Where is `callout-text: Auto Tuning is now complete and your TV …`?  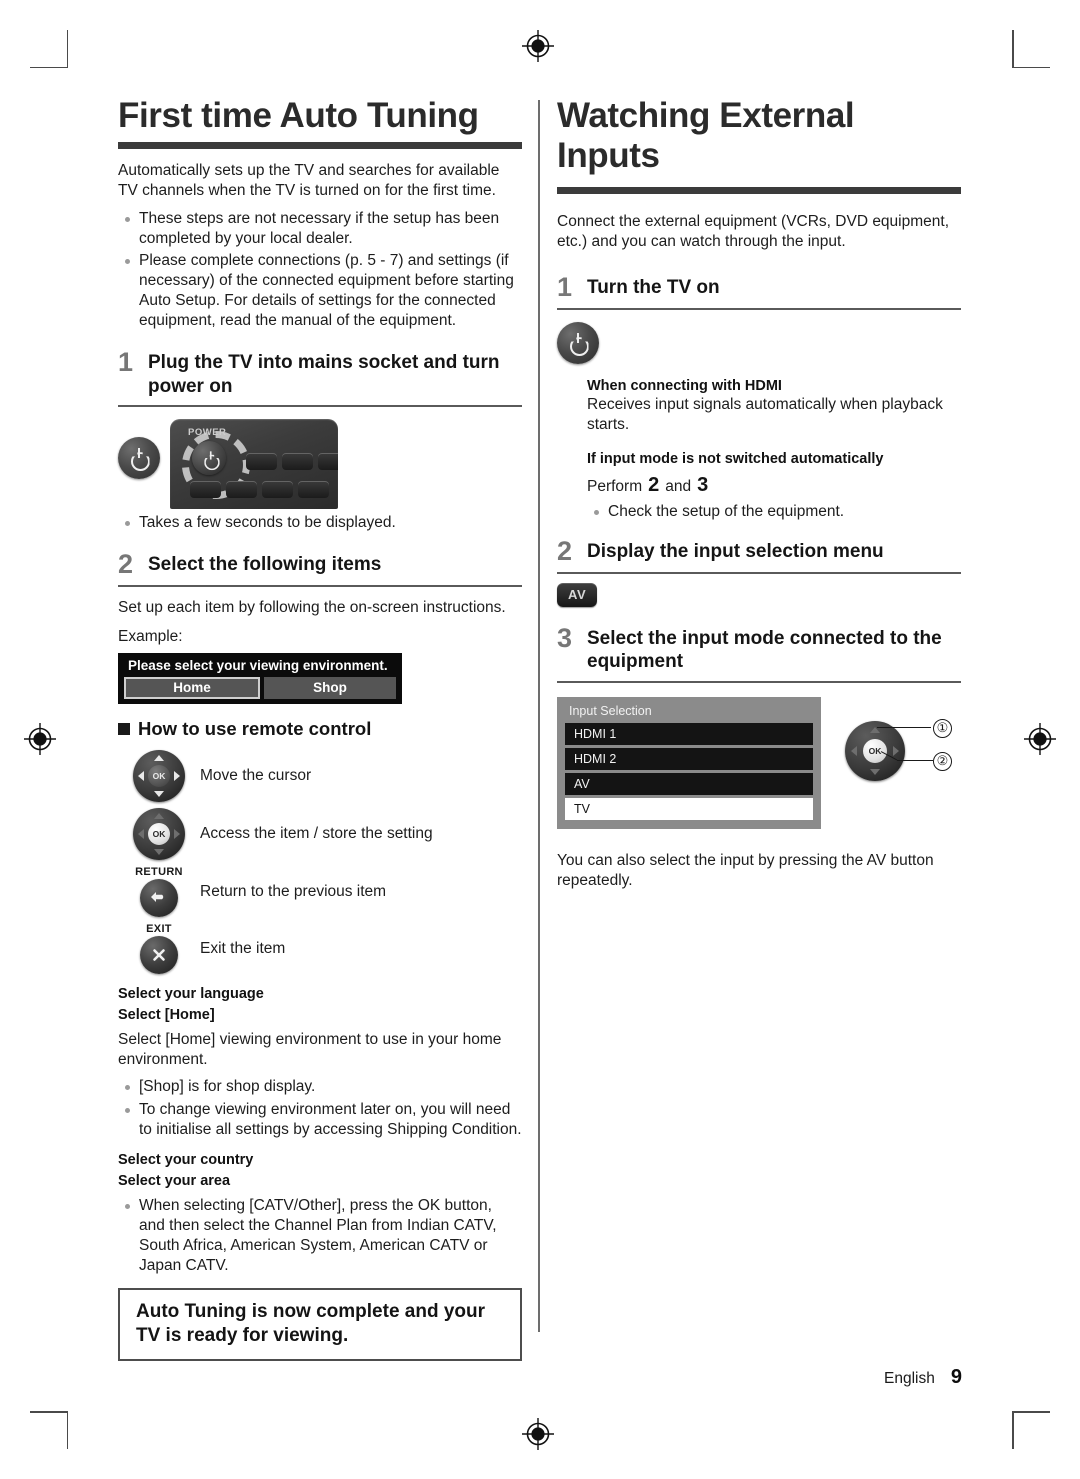
callout-text: Auto Tuning is now complete and your TV … is located at coordinates (311, 1324).